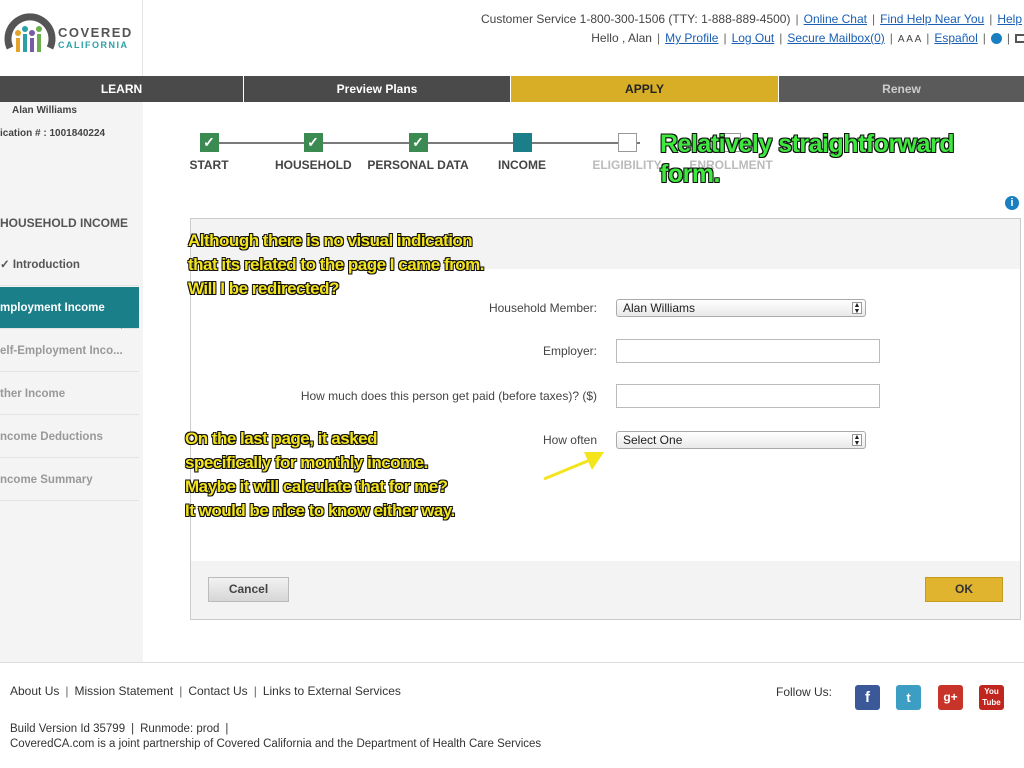  I want to click on contact-us-link: Contact Us, so click(217, 691).